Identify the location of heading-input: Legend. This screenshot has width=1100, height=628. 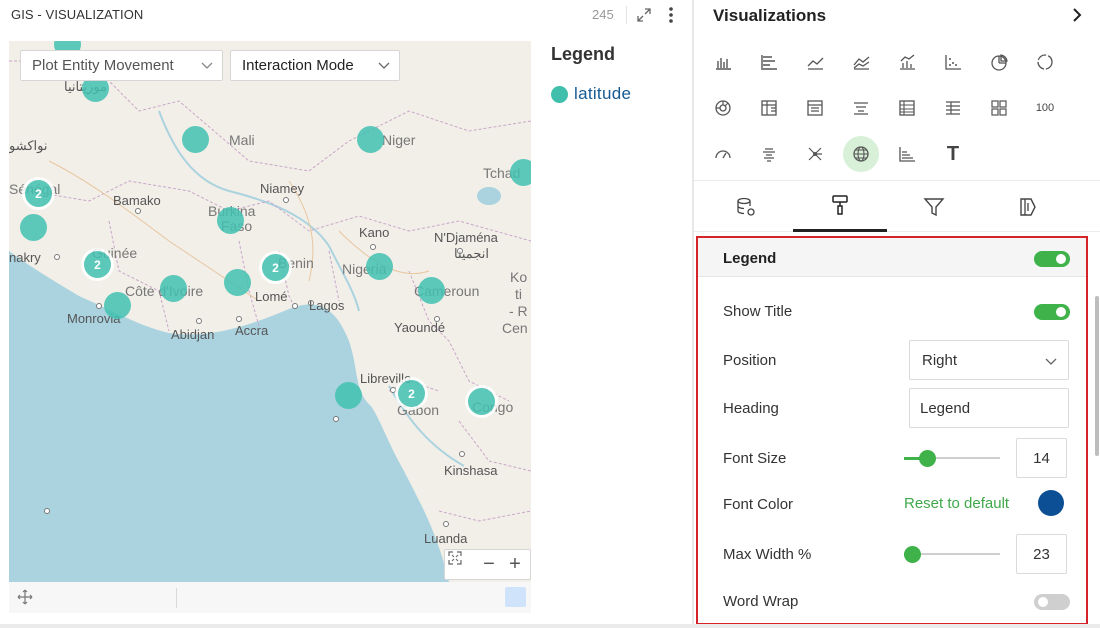
(989, 408).